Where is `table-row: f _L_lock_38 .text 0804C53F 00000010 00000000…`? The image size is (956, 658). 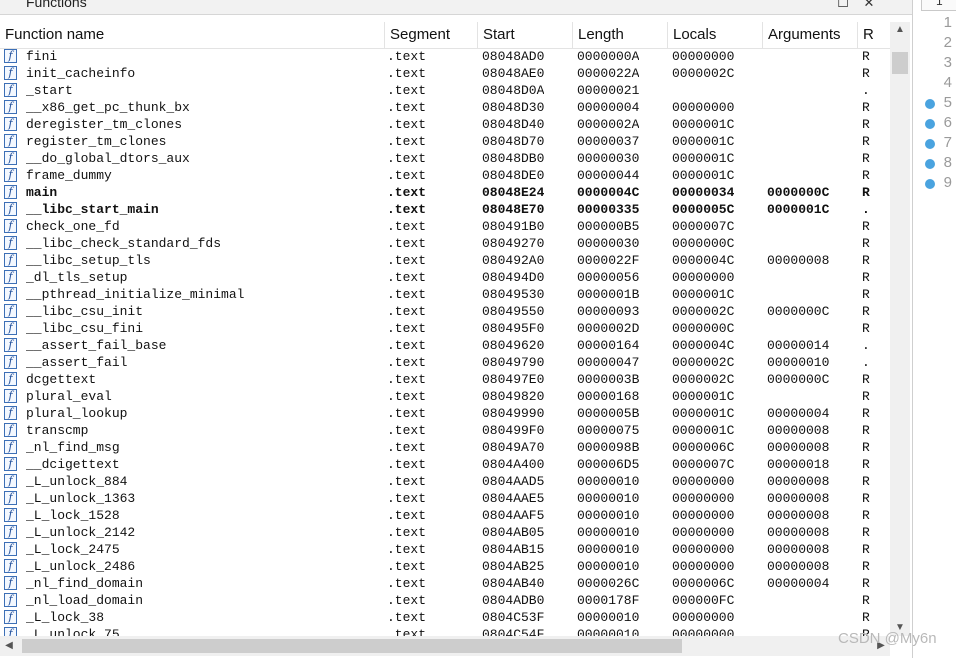
table-row: f _L_lock_38 .text 0804C53F 00000010 00000000… is located at coordinates (445, 617).